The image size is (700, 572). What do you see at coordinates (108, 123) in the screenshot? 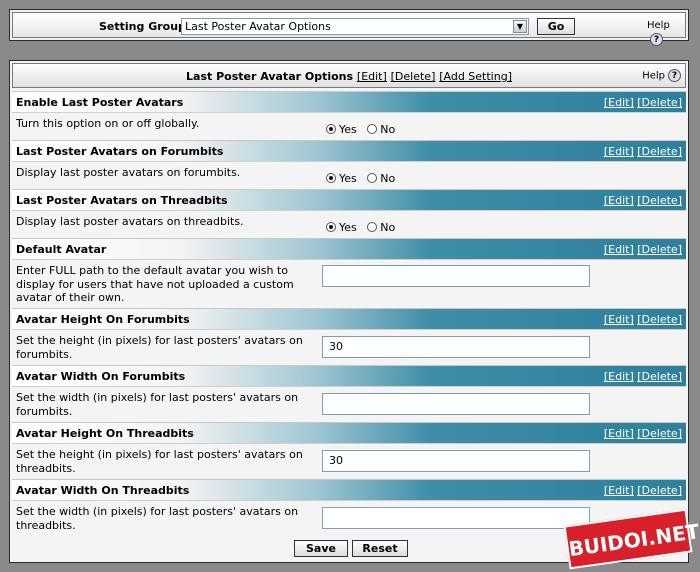
I see `setting-description: Turn this option on or off globally.` at bounding box center [108, 123].